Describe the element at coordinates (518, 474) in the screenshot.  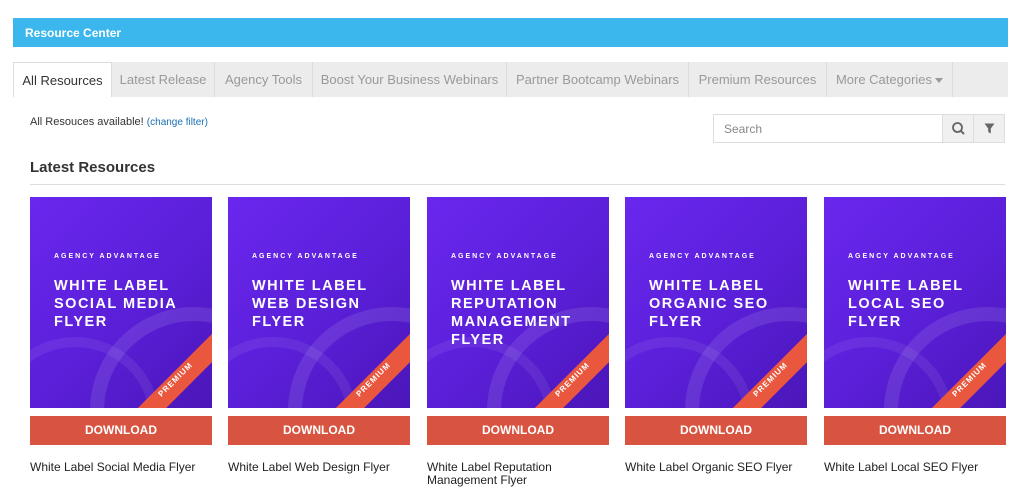
I see `resource-title: White Label Reputation Management Flyer` at that location.